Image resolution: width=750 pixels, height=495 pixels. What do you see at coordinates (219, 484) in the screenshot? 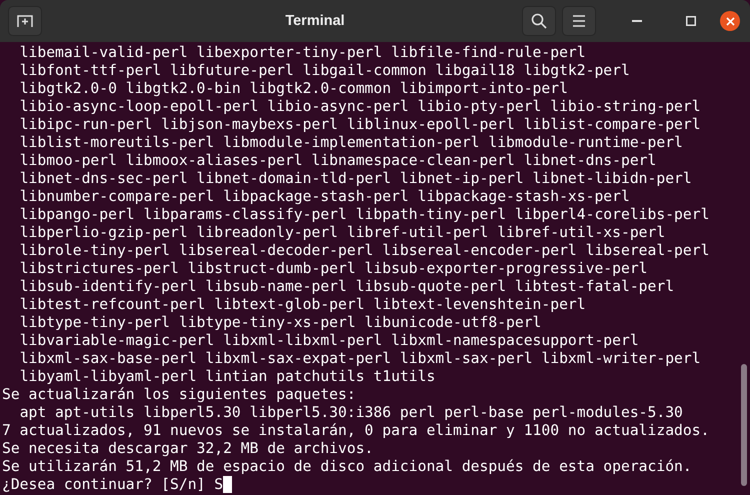
I see `typed-answer-text: S` at bounding box center [219, 484].